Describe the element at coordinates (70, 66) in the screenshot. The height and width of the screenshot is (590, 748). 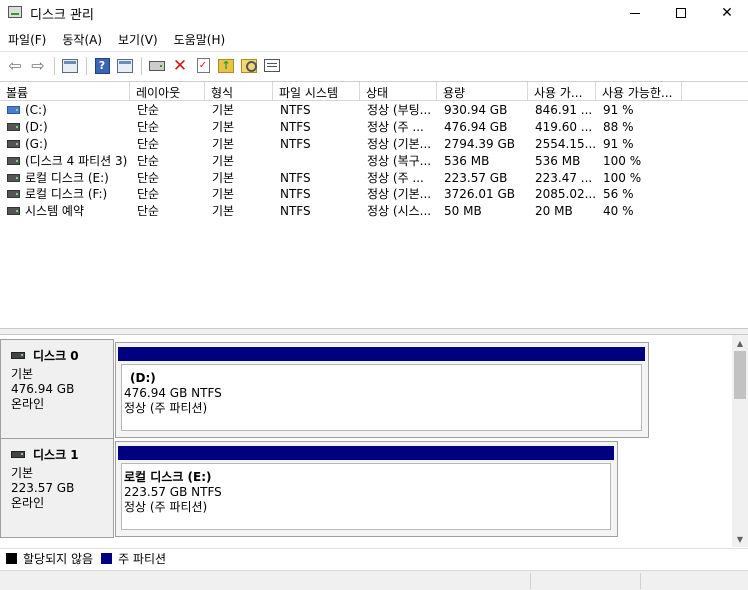
I see `list-view-button` at that location.